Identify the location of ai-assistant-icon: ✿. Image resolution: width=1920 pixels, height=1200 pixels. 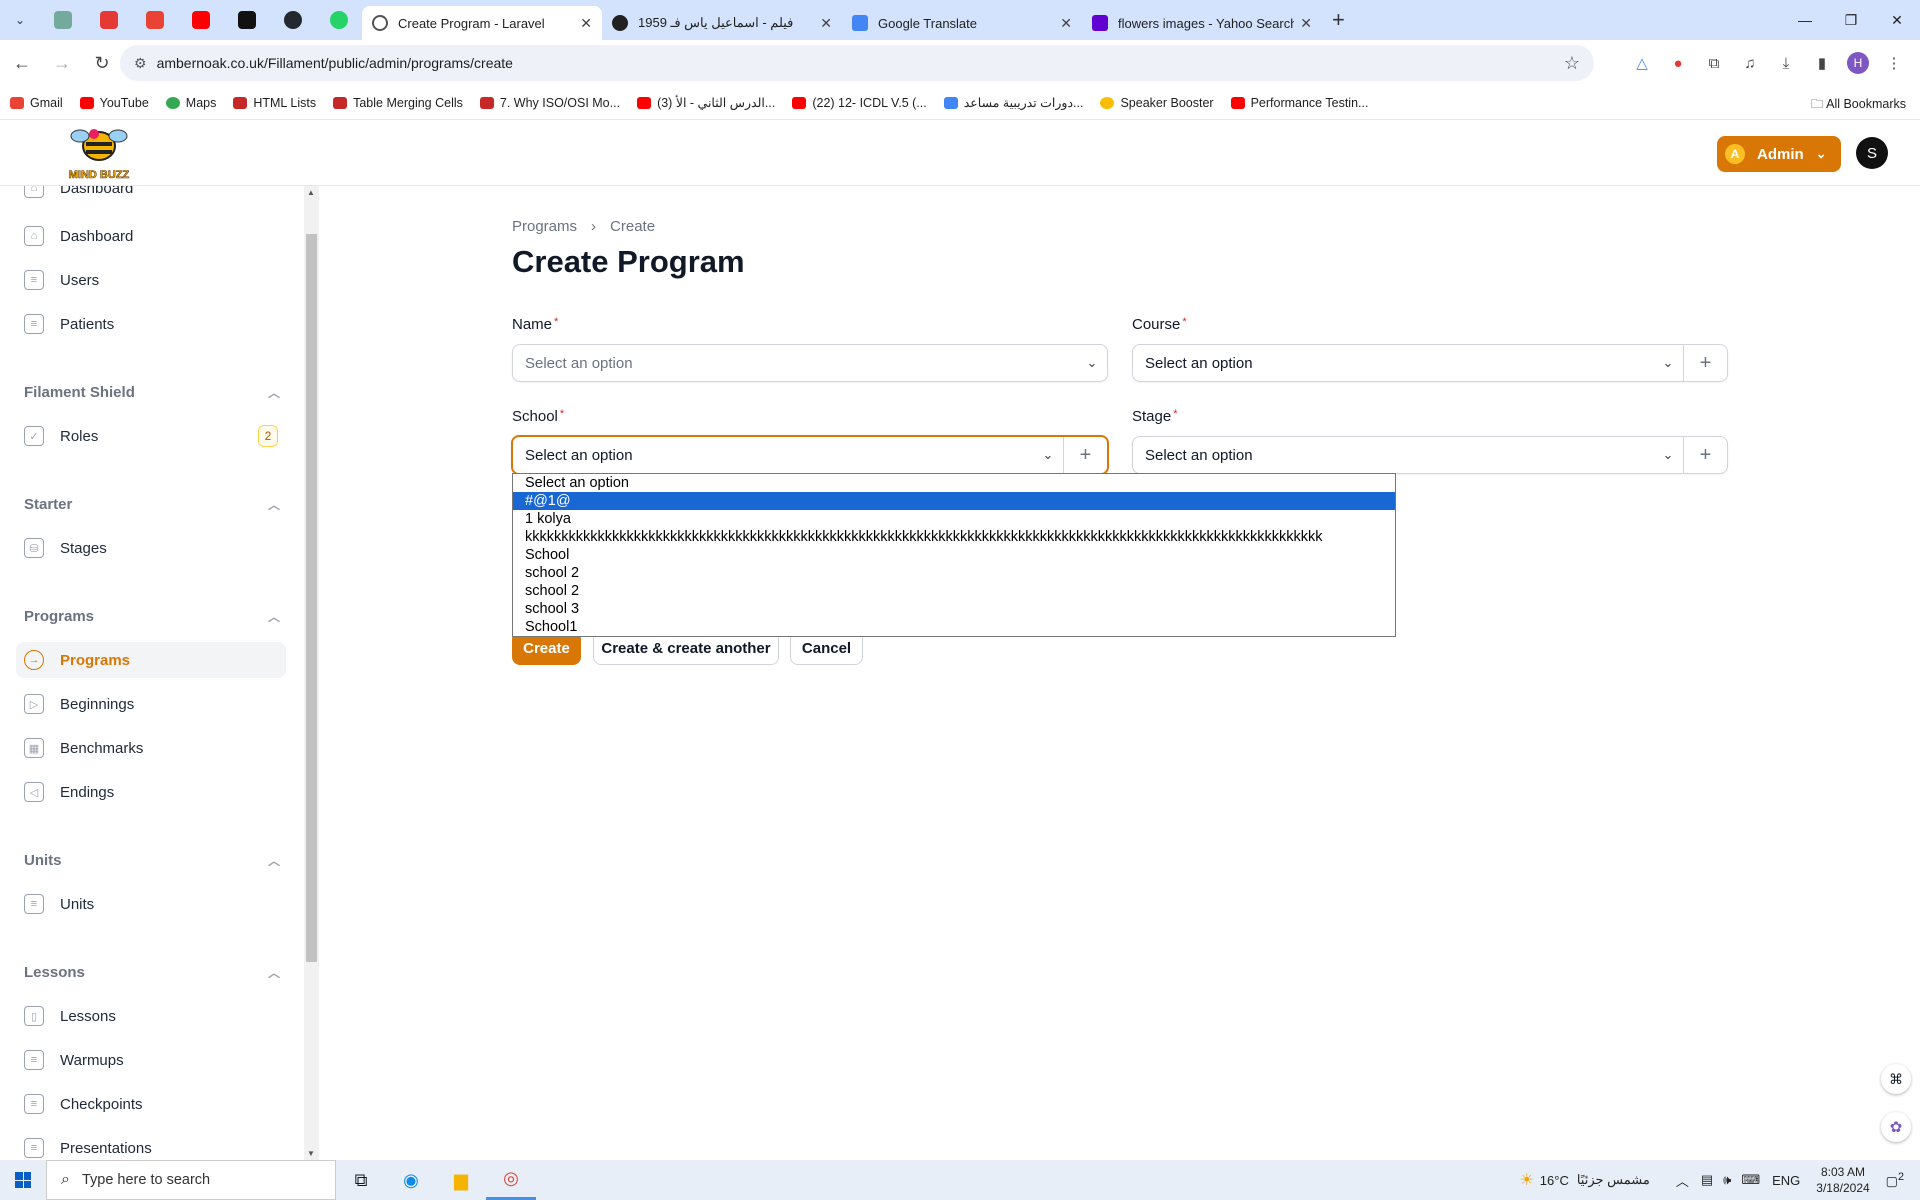
(1896, 1127).